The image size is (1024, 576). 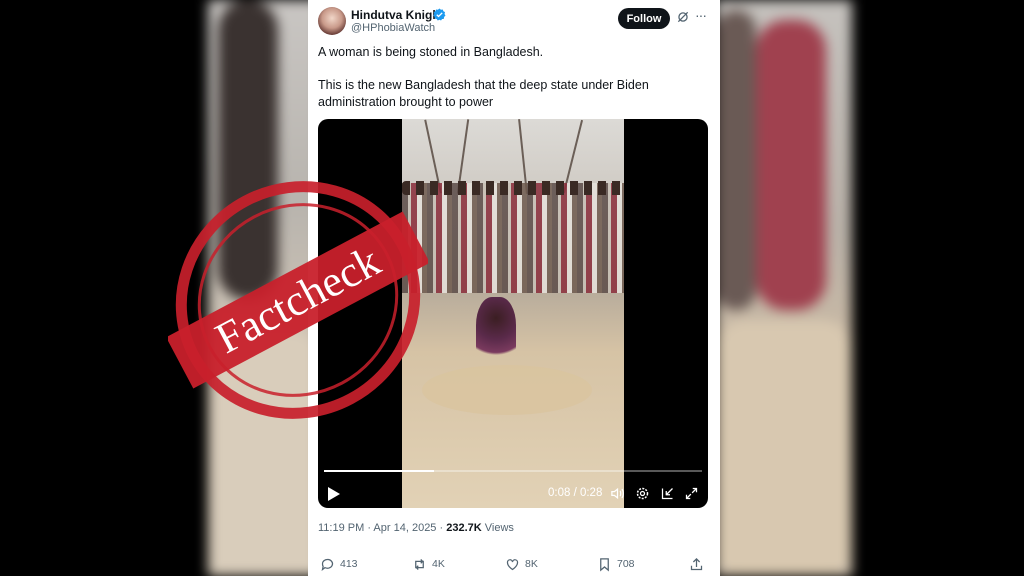 What do you see at coordinates (604, 564) in the screenshot?
I see `bookmark-icon` at bounding box center [604, 564].